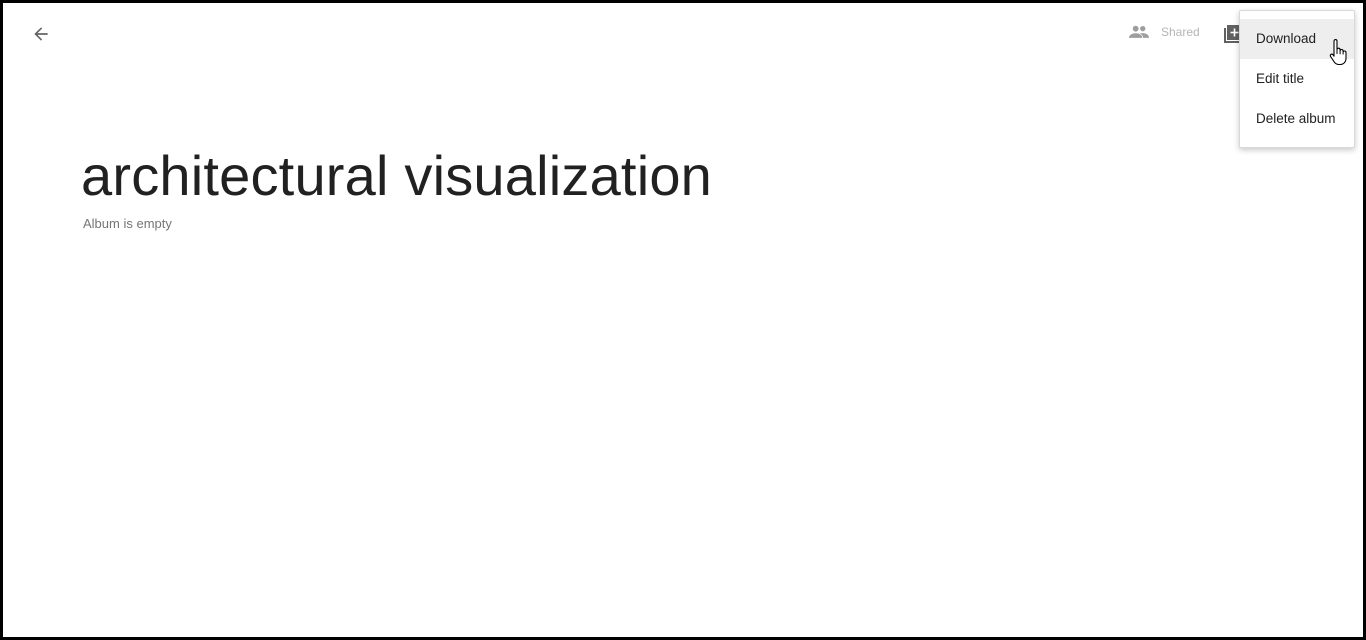  I want to click on shared-label: Shared, so click(1180, 32).